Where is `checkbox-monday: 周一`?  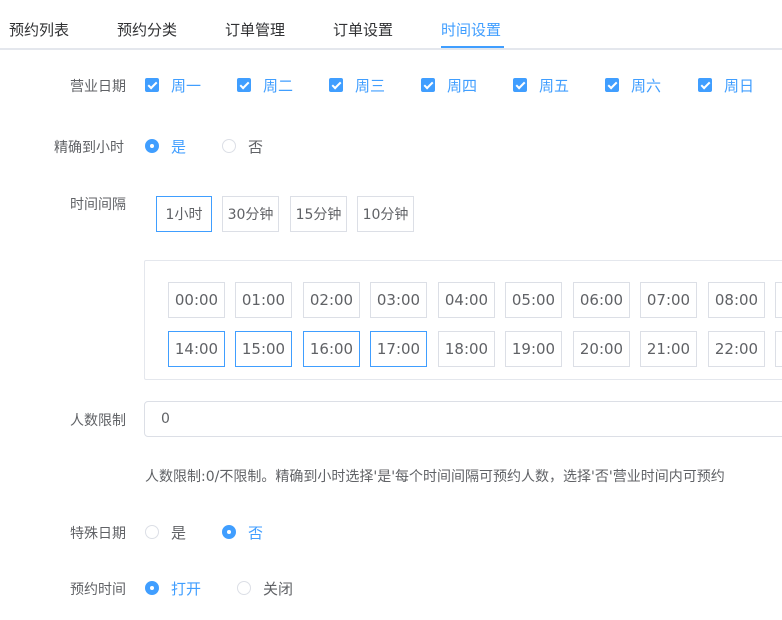 checkbox-monday: 周一 is located at coordinates (173, 85).